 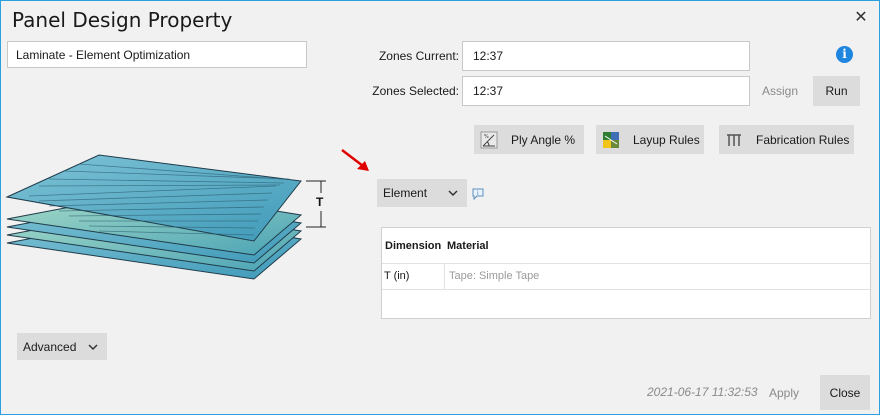 I want to click on ply-angle-button: % Ply Angle %, so click(x=529, y=139).